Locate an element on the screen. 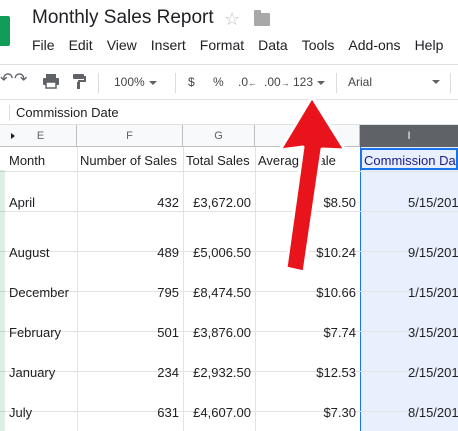  menu-edit: Edit is located at coordinates (81, 46).